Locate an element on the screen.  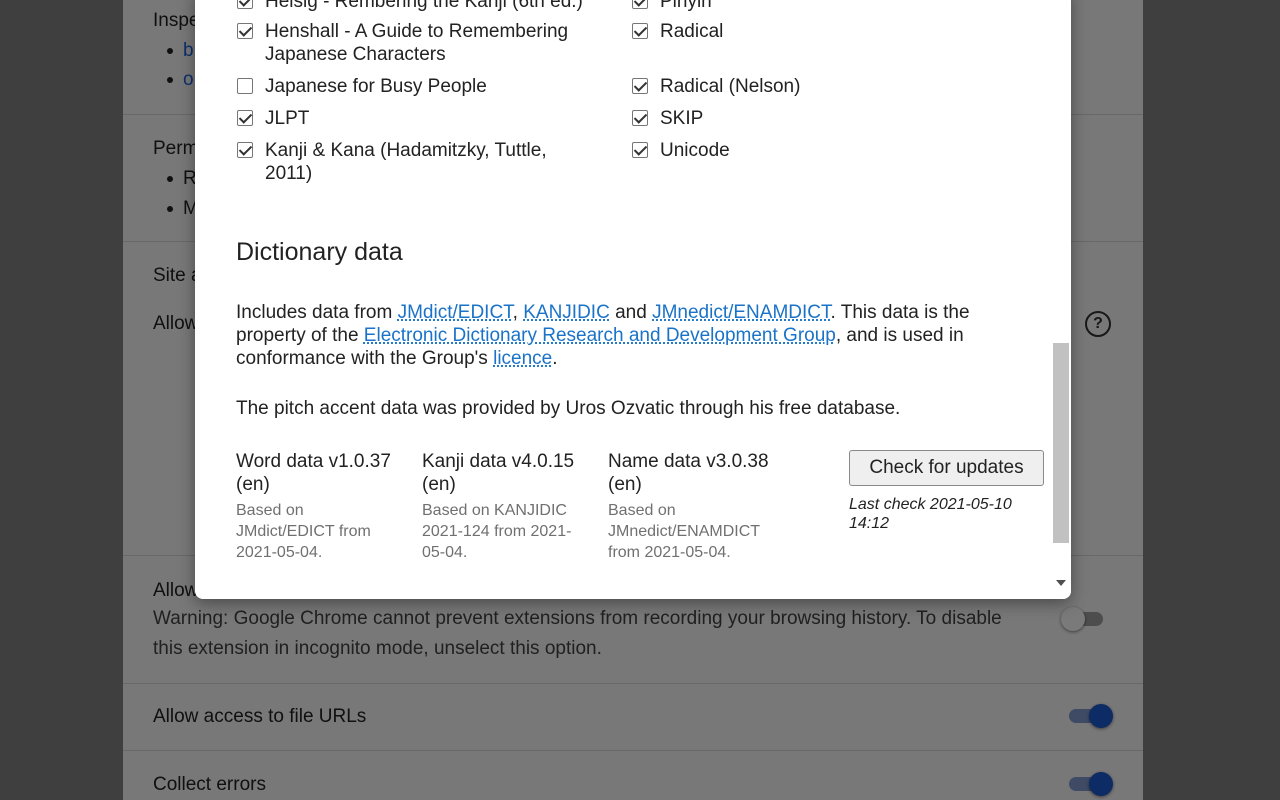
checkbox-radical is located at coordinates (640, 31).